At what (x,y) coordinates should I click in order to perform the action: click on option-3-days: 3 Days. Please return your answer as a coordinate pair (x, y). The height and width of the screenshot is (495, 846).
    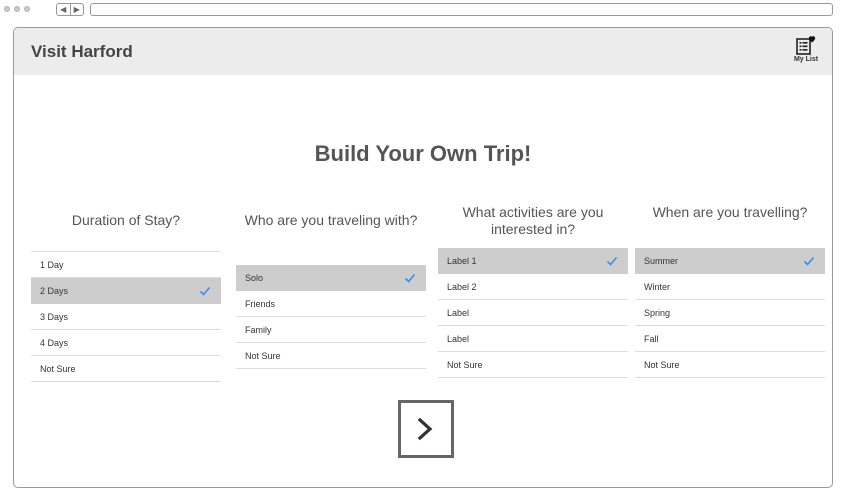
    Looking at the image, I should click on (126, 317).